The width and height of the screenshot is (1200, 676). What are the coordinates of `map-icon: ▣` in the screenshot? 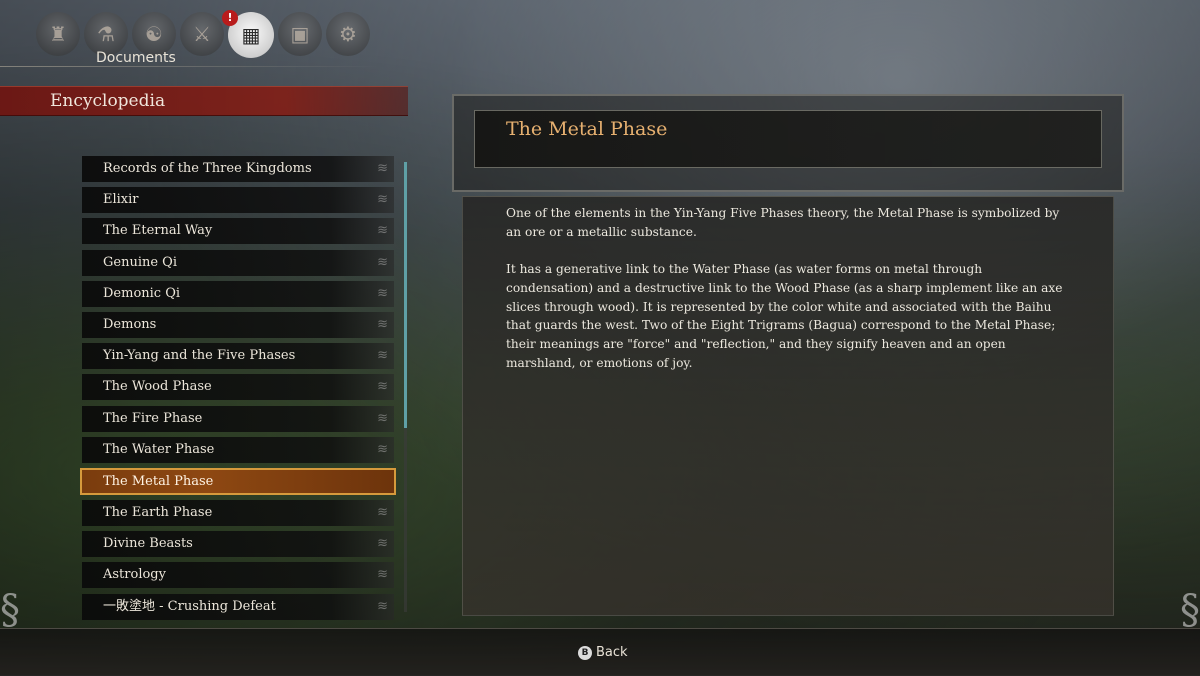 It's located at (300, 34).